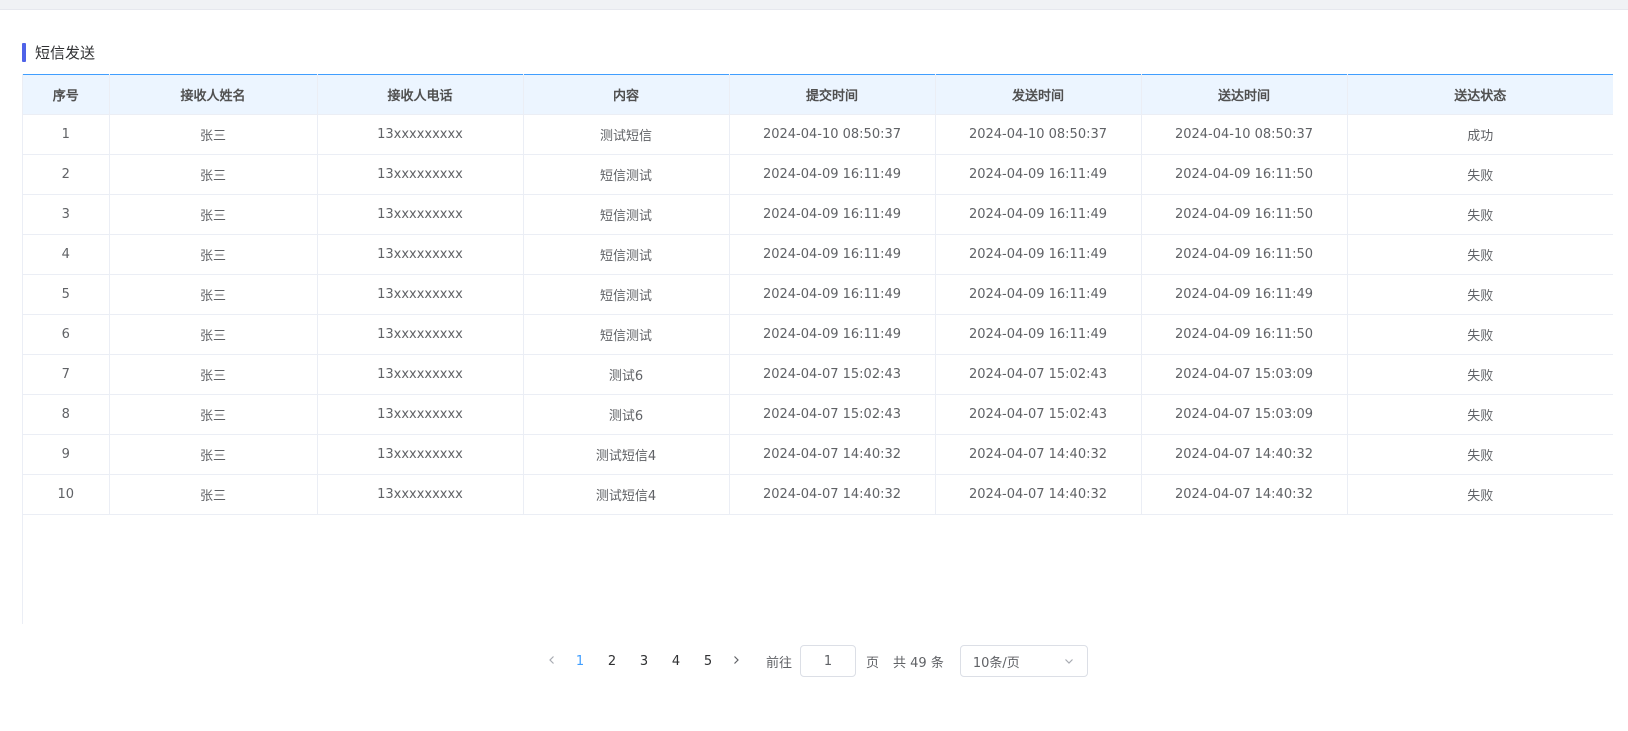 The width and height of the screenshot is (1628, 731). What do you see at coordinates (708, 661) in the screenshot?
I see `page-5-button: 5` at bounding box center [708, 661].